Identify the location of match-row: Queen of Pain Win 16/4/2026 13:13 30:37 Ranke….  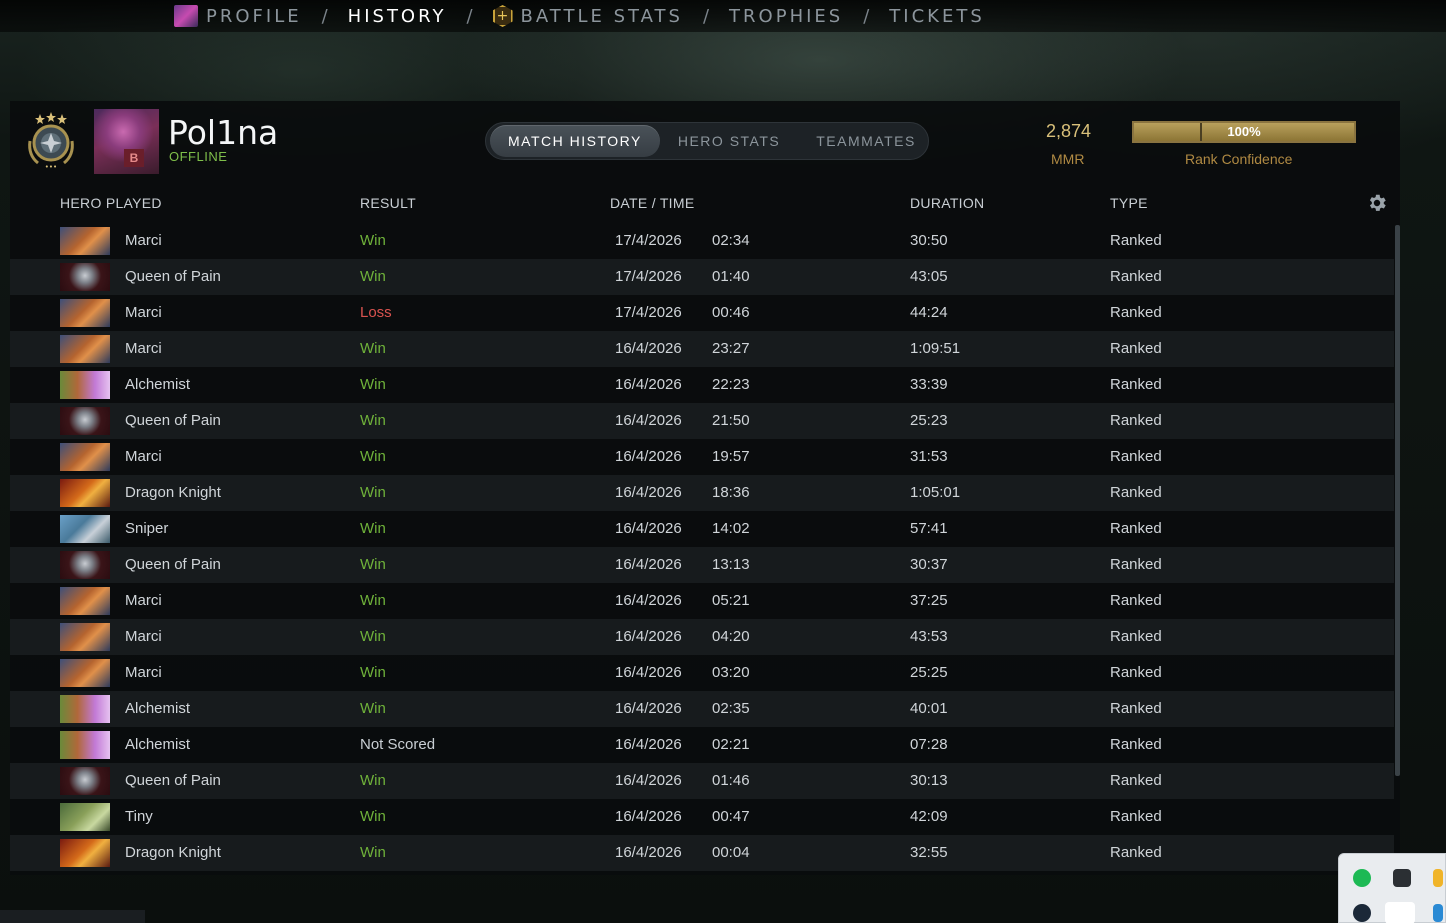
(702, 565).